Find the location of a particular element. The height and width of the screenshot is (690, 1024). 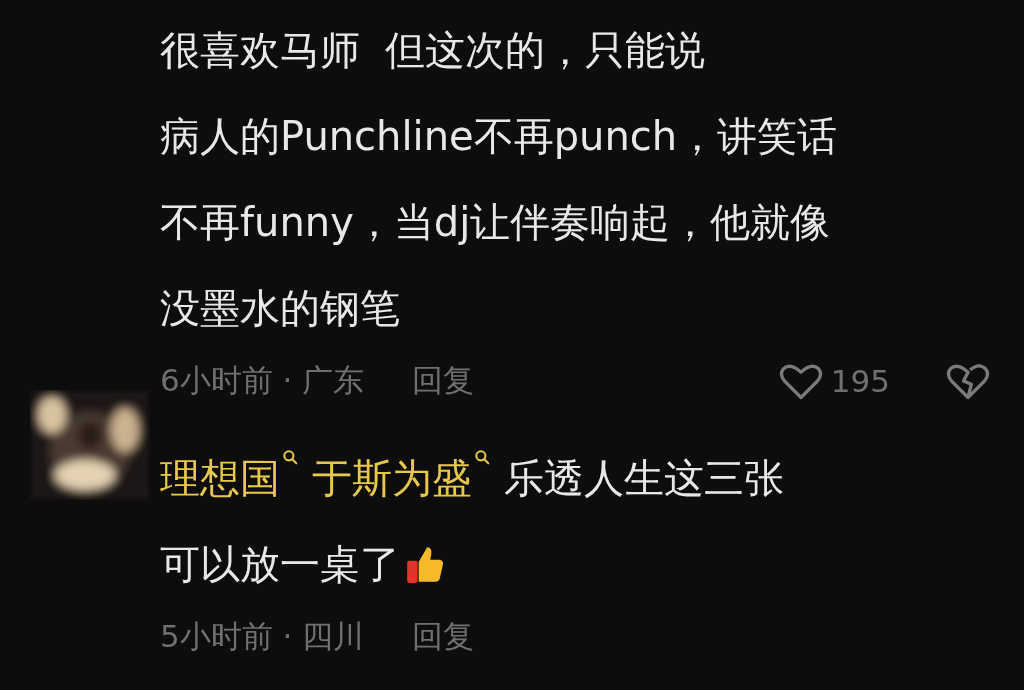

comment-text: 没墨水的钢笔 is located at coordinates (280, 308).